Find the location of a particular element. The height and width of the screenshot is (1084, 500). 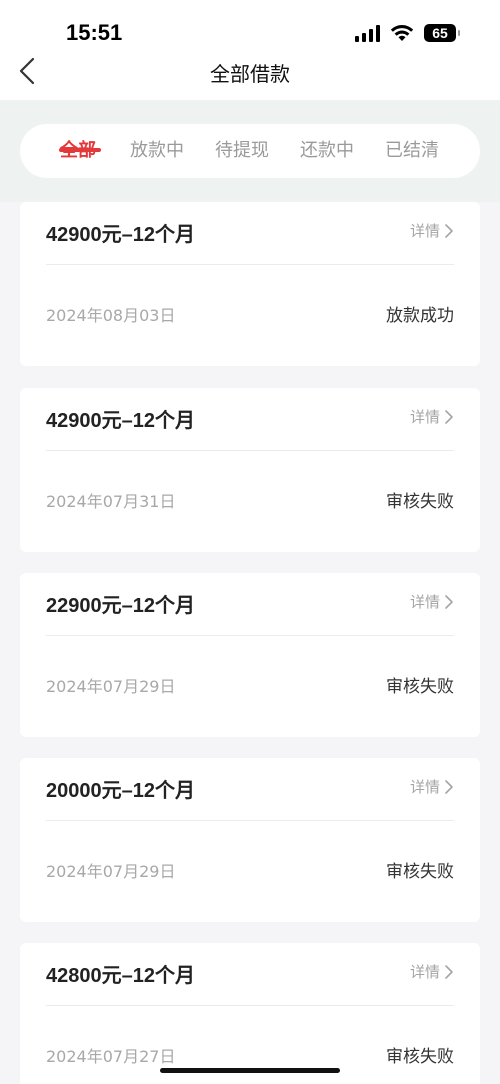

cellular-signal-icon is located at coordinates (367, 33).